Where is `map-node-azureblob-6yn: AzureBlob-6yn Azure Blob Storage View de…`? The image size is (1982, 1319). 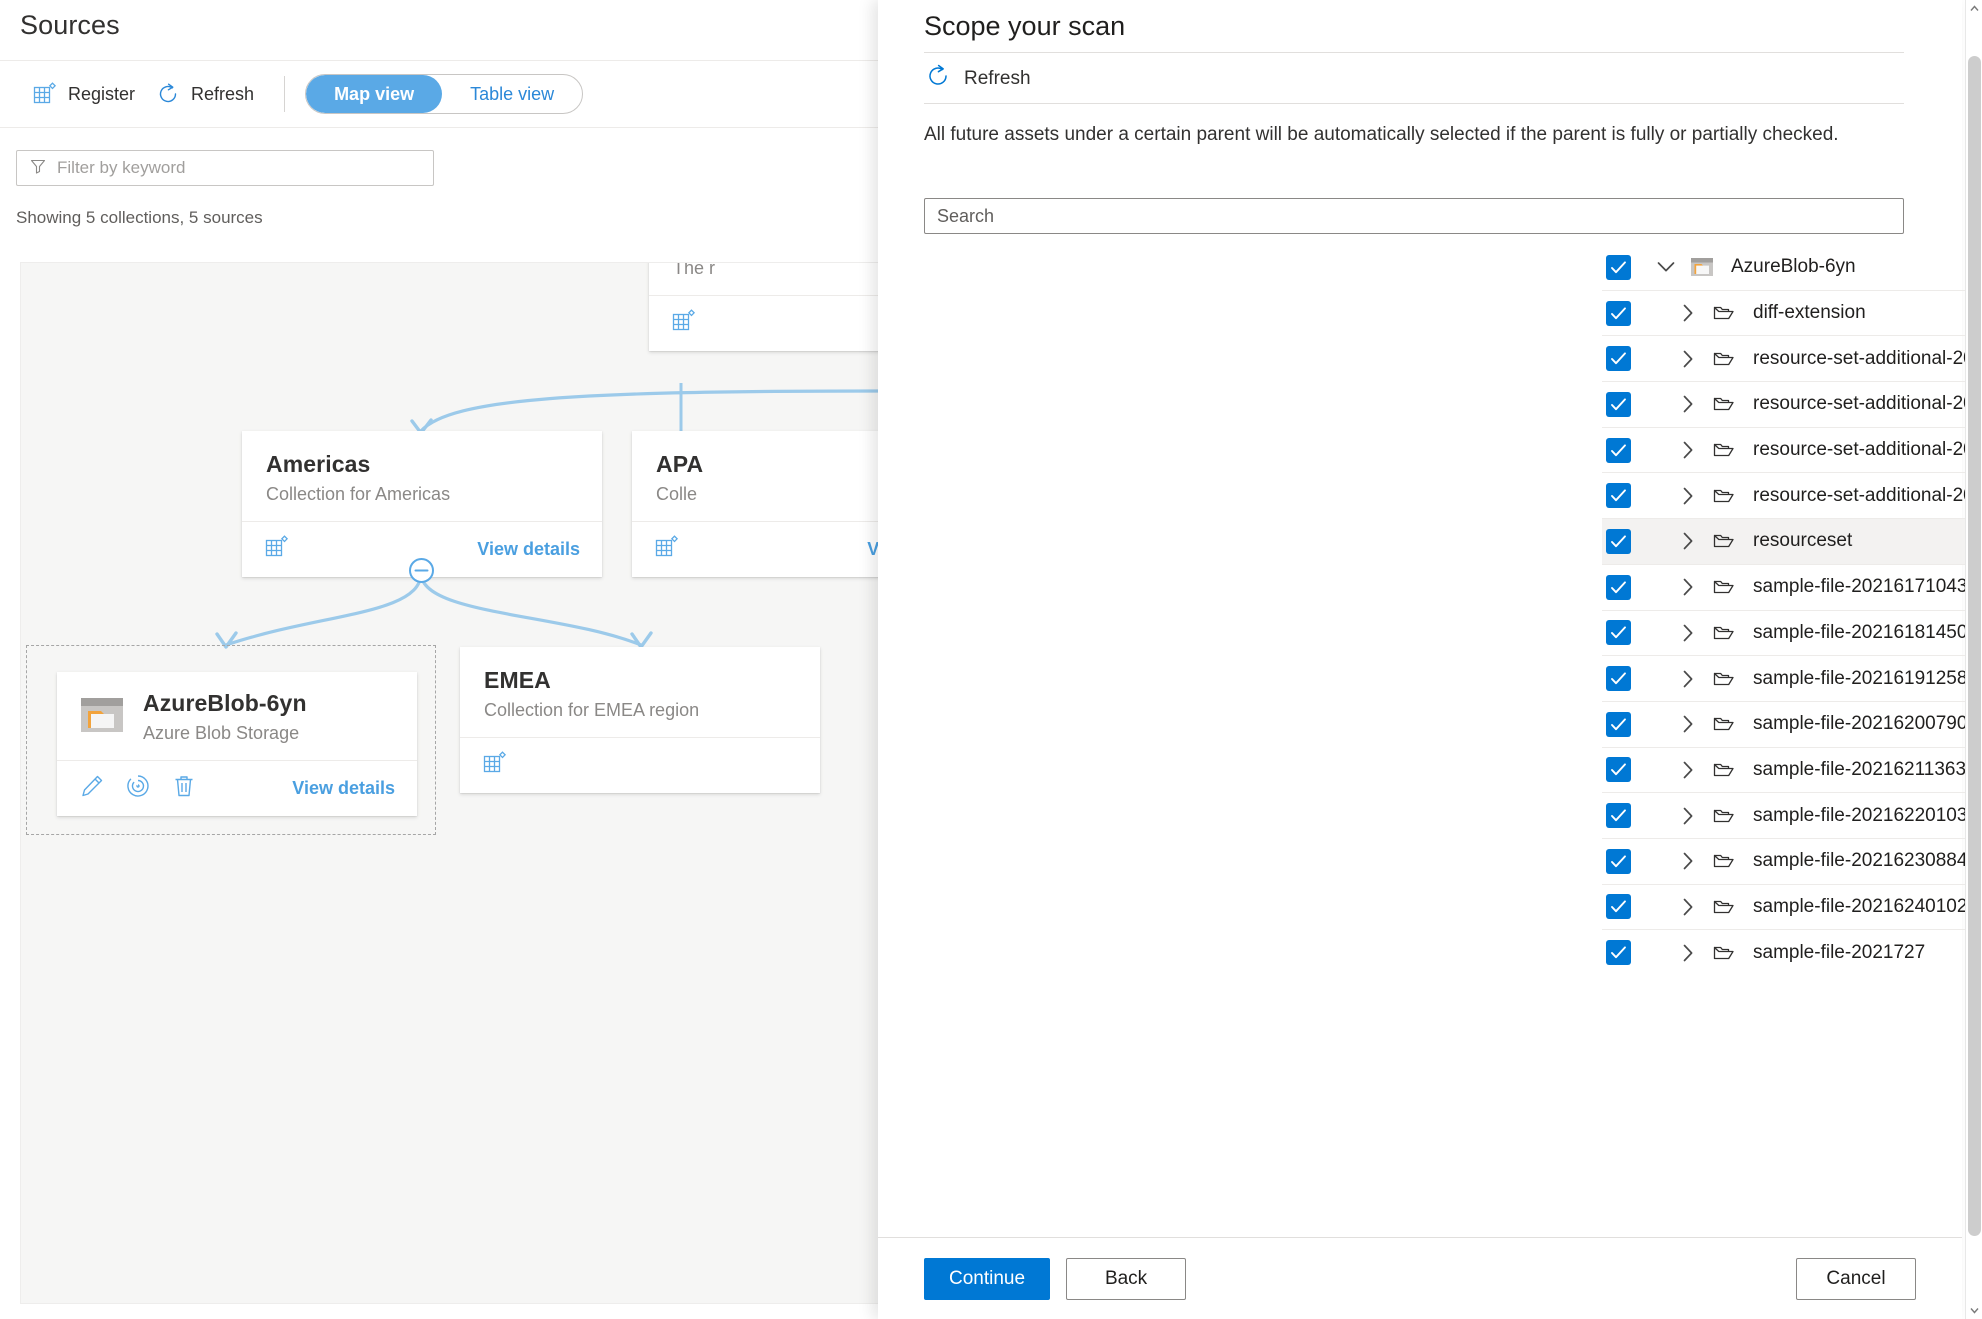 map-node-azureblob-6yn: AzureBlob-6yn Azure Blob Storage View de… is located at coordinates (237, 744).